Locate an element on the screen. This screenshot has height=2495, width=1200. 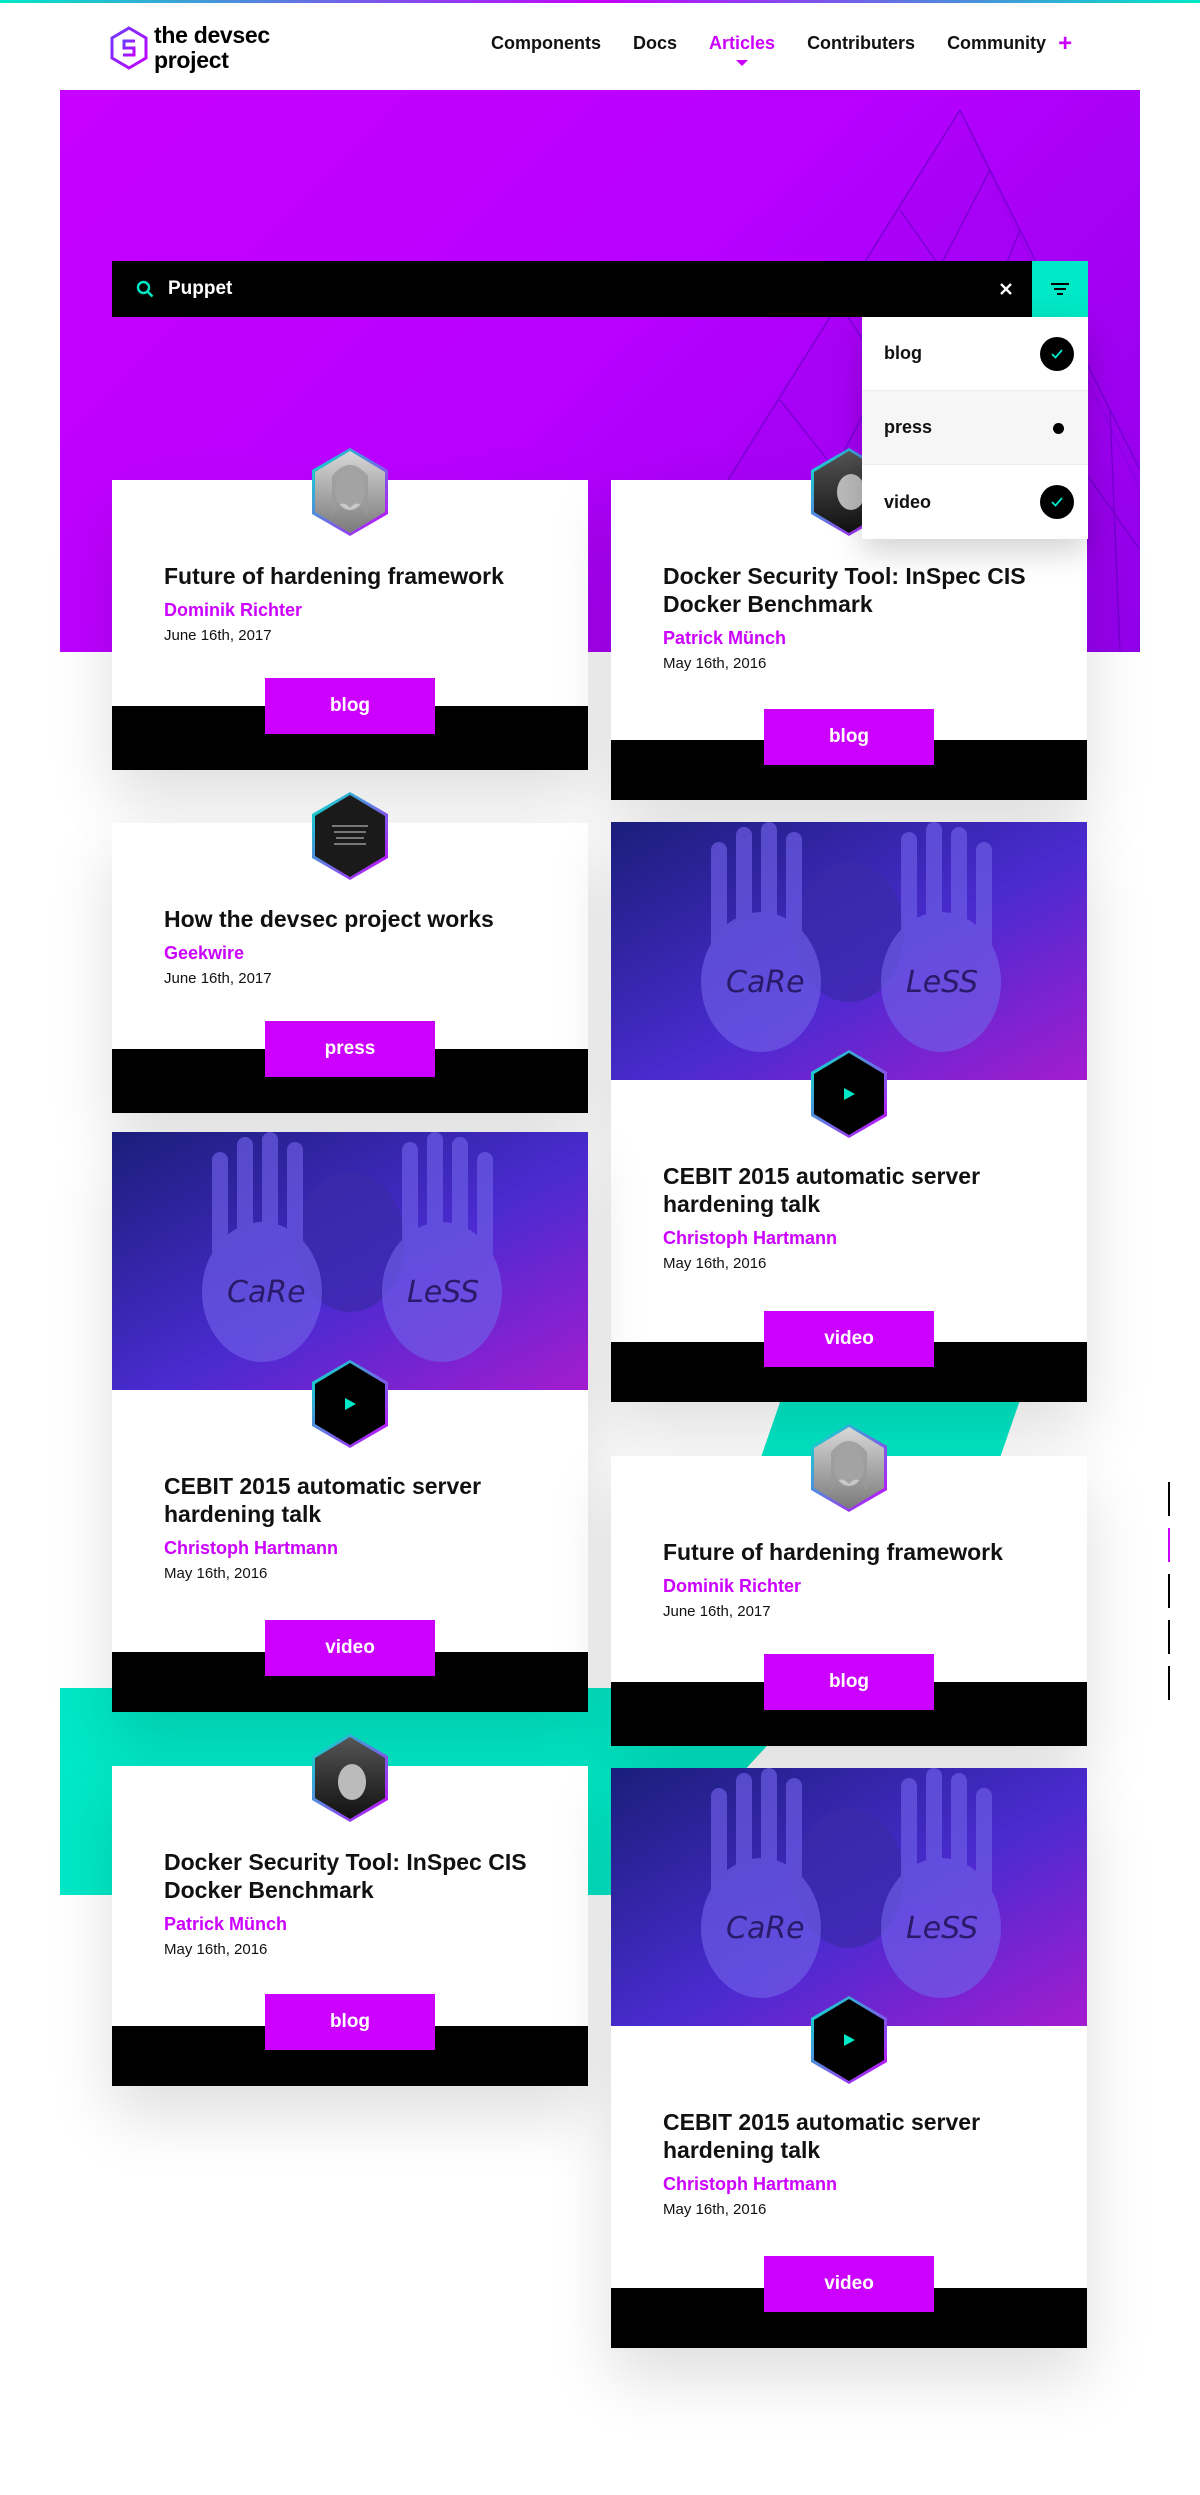
devsec-logo-icon is located at coordinates (129, 48).